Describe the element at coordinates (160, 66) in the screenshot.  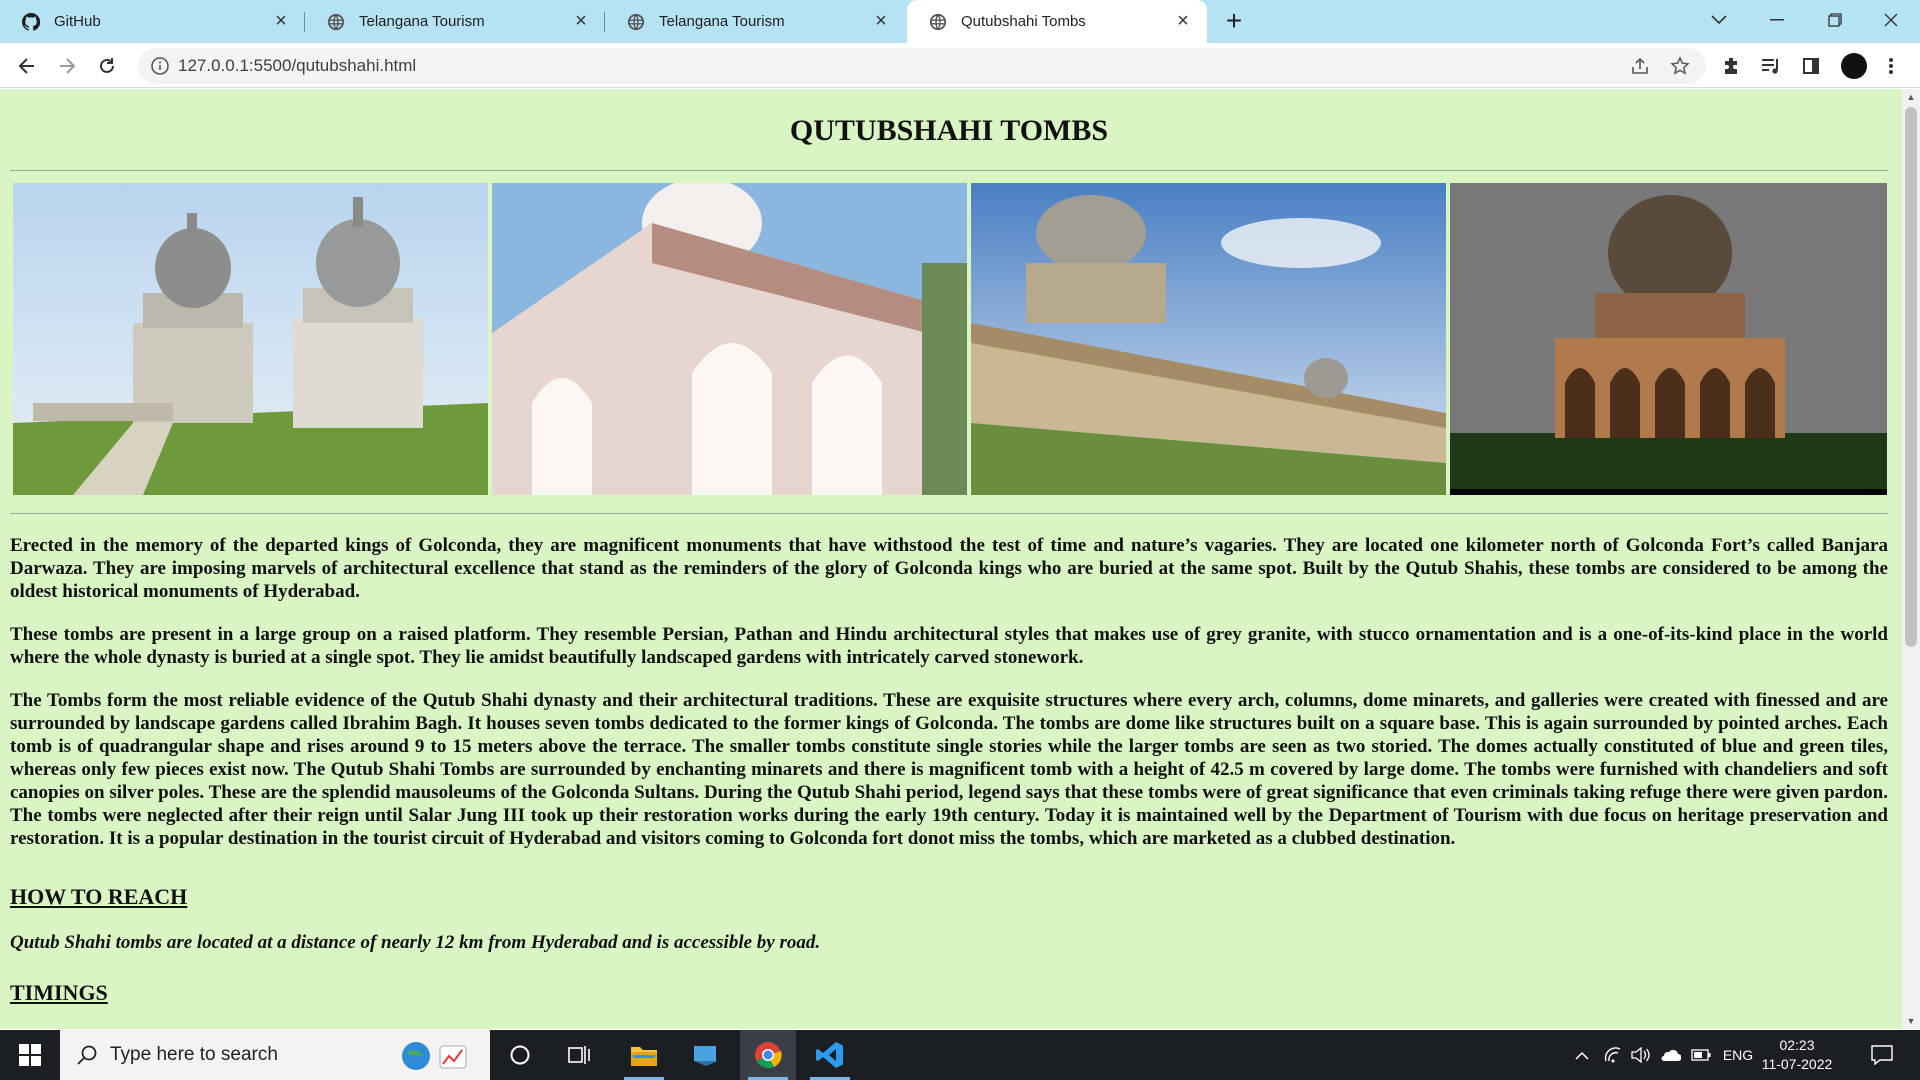
I see `site-info-icon` at that location.